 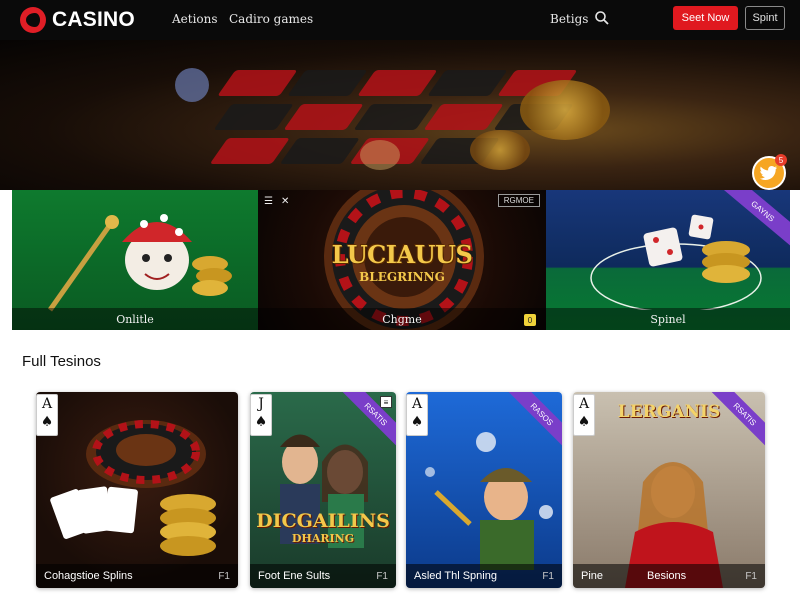 I want to click on game-card-title: Asled Thl Spning, so click(x=455, y=576).